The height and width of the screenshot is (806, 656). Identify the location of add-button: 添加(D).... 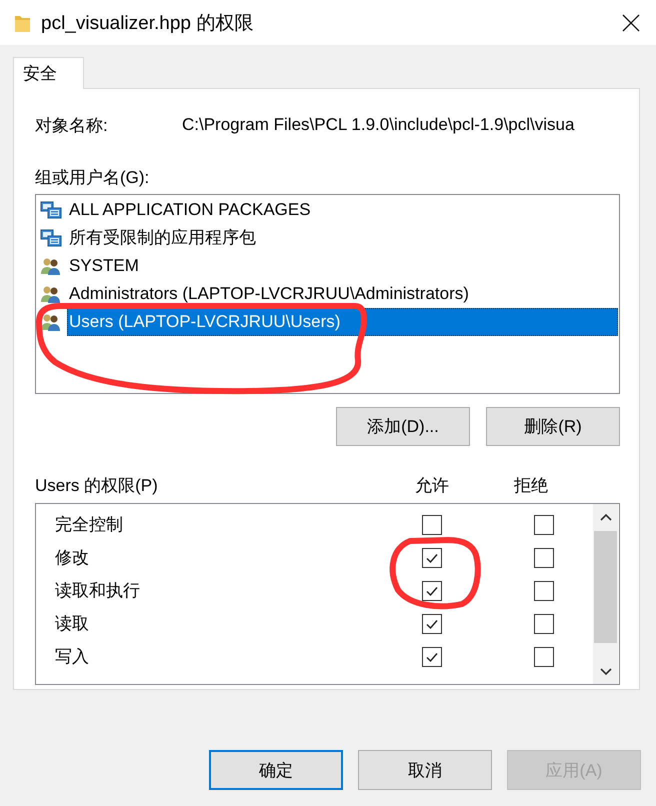
(403, 426).